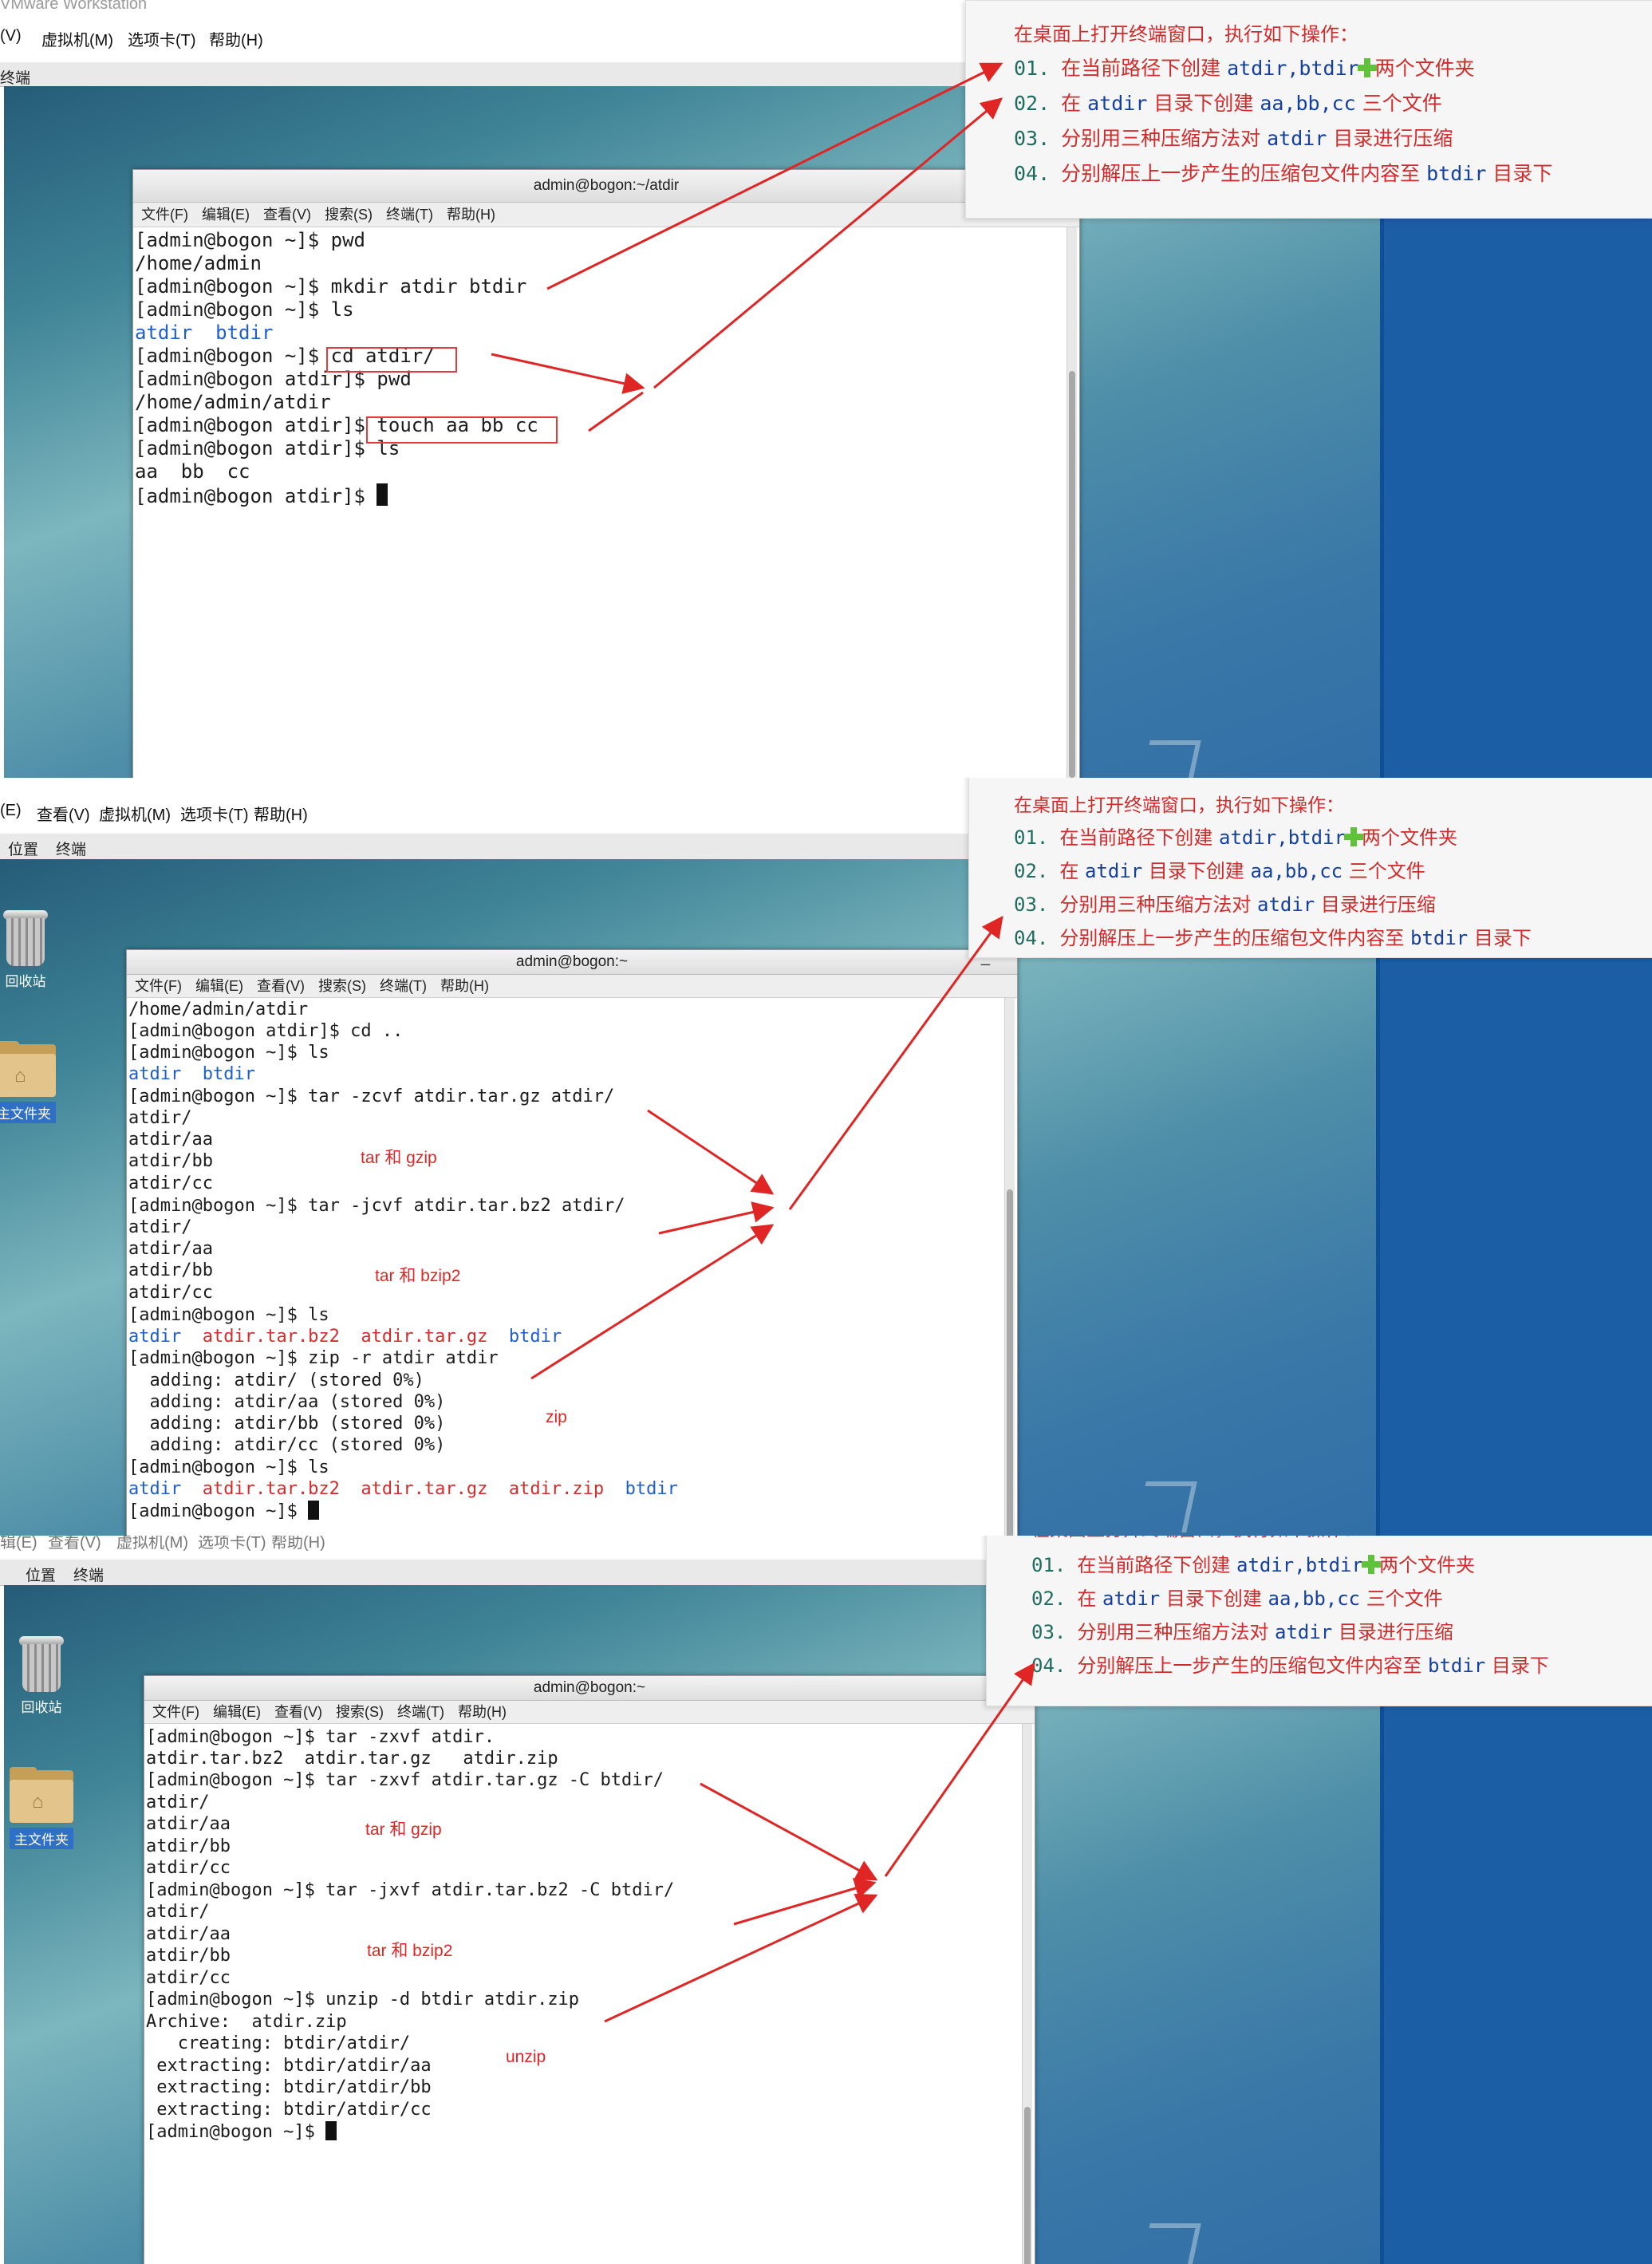 This screenshot has width=1652, height=2264. What do you see at coordinates (1353, 837) in the screenshot?
I see `plus-icon` at bounding box center [1353, 837].